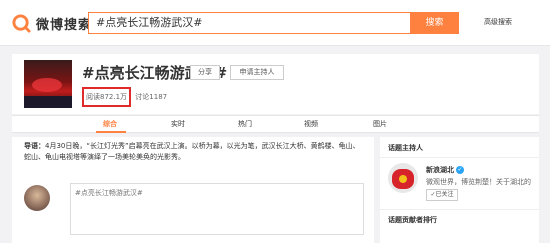 This screenshot has height=243, width=550. Describe the element at coordinates (217, 209) in the screenshot. I see `post-composer: #点亮长江畅游武汉#` at that location.